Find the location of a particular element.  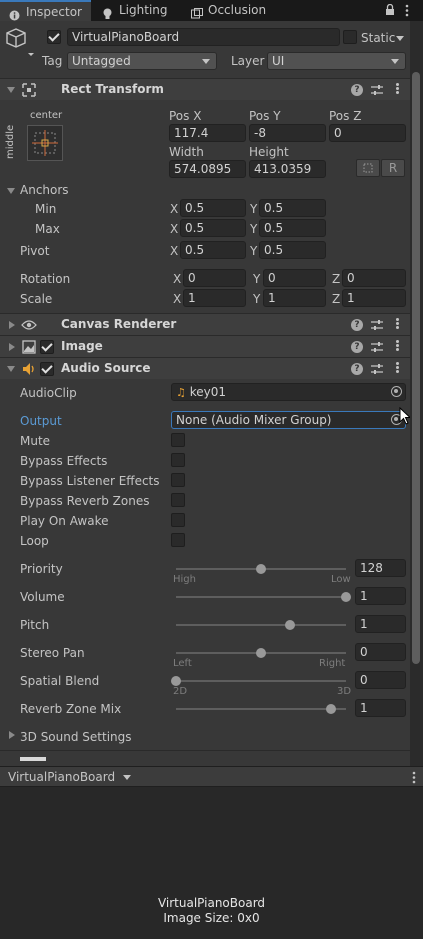

spatial-blend-max-hint: 3D is located at coordinates (344, 691).